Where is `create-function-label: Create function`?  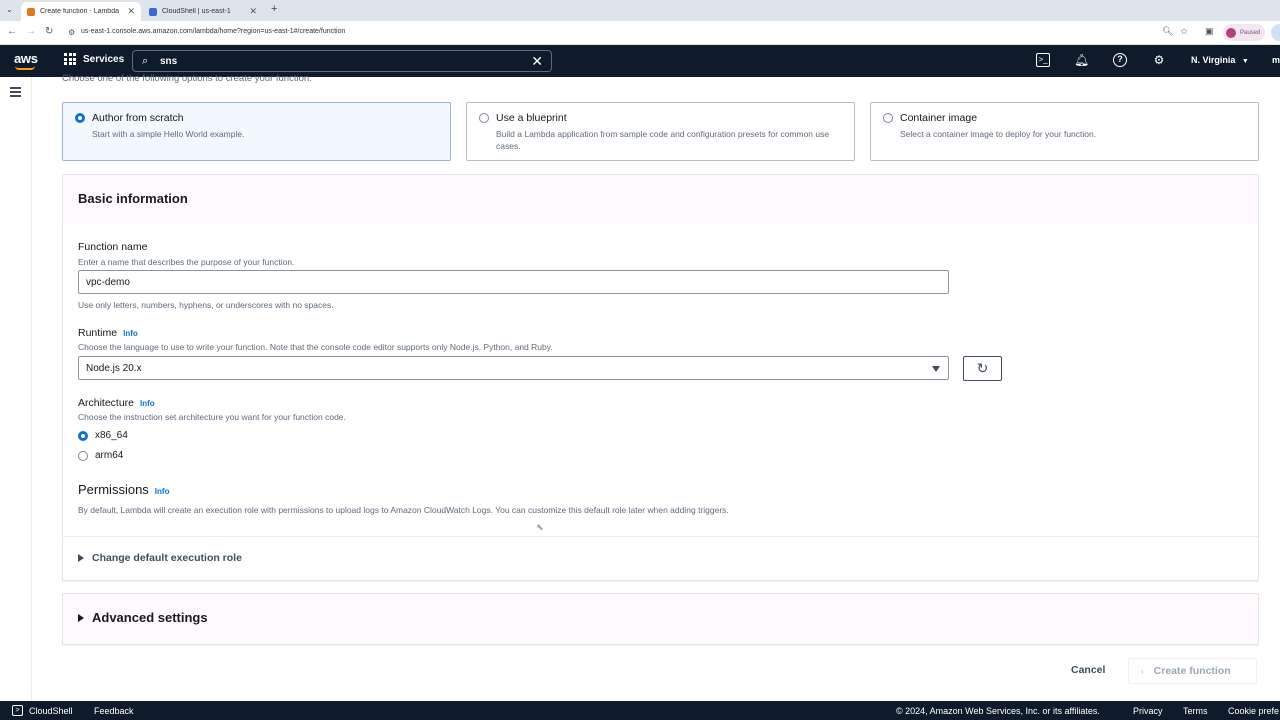
create-function-label: Create function is located at coordinates (1192, 671).